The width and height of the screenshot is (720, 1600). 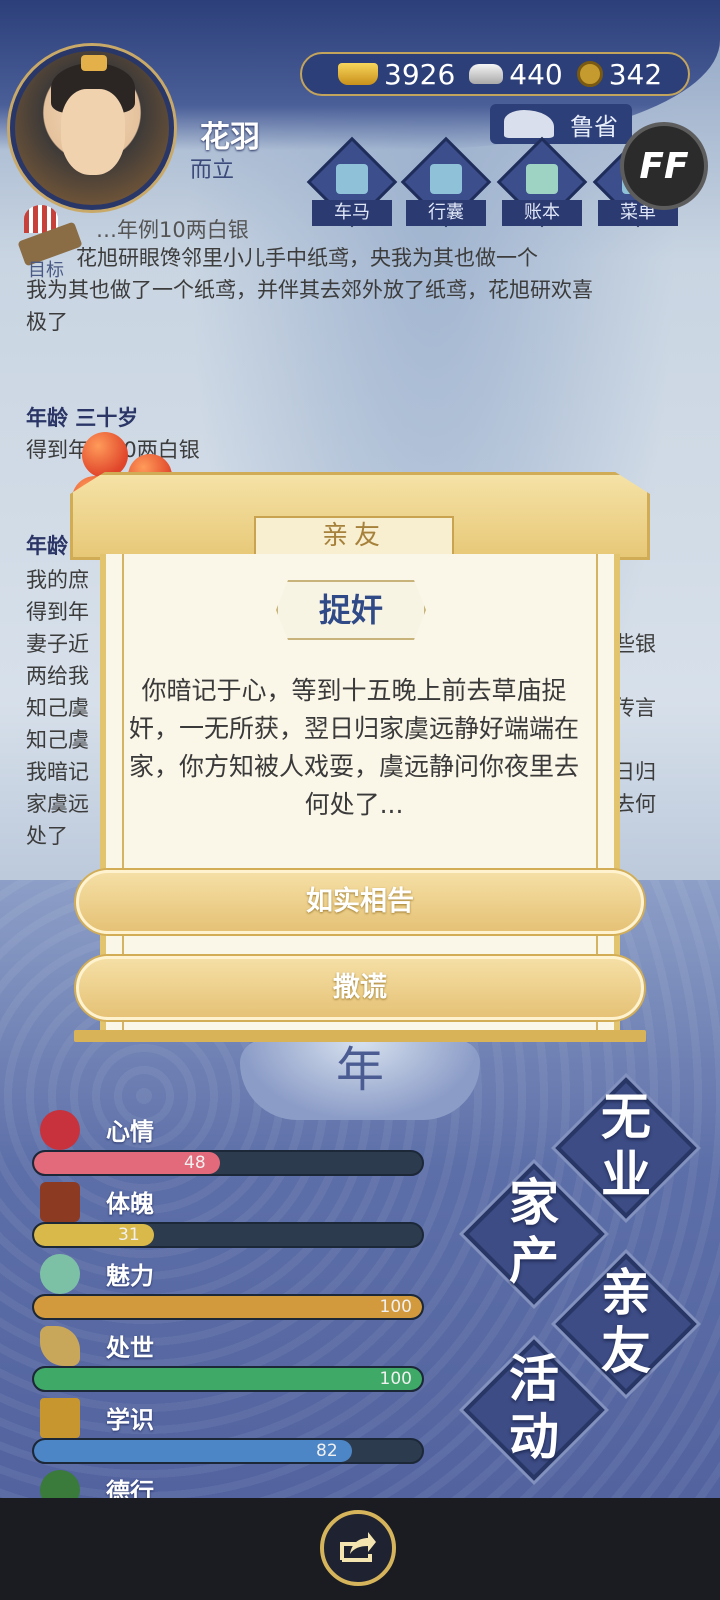 I want to click on avatar-crown, so click(x=94, y=63).